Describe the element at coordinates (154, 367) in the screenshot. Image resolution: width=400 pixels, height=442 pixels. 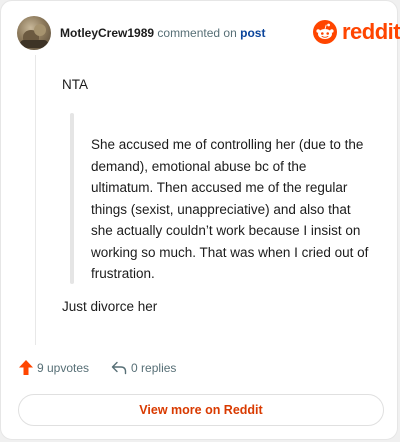
I see `reply-count: 0 replies` at that location.